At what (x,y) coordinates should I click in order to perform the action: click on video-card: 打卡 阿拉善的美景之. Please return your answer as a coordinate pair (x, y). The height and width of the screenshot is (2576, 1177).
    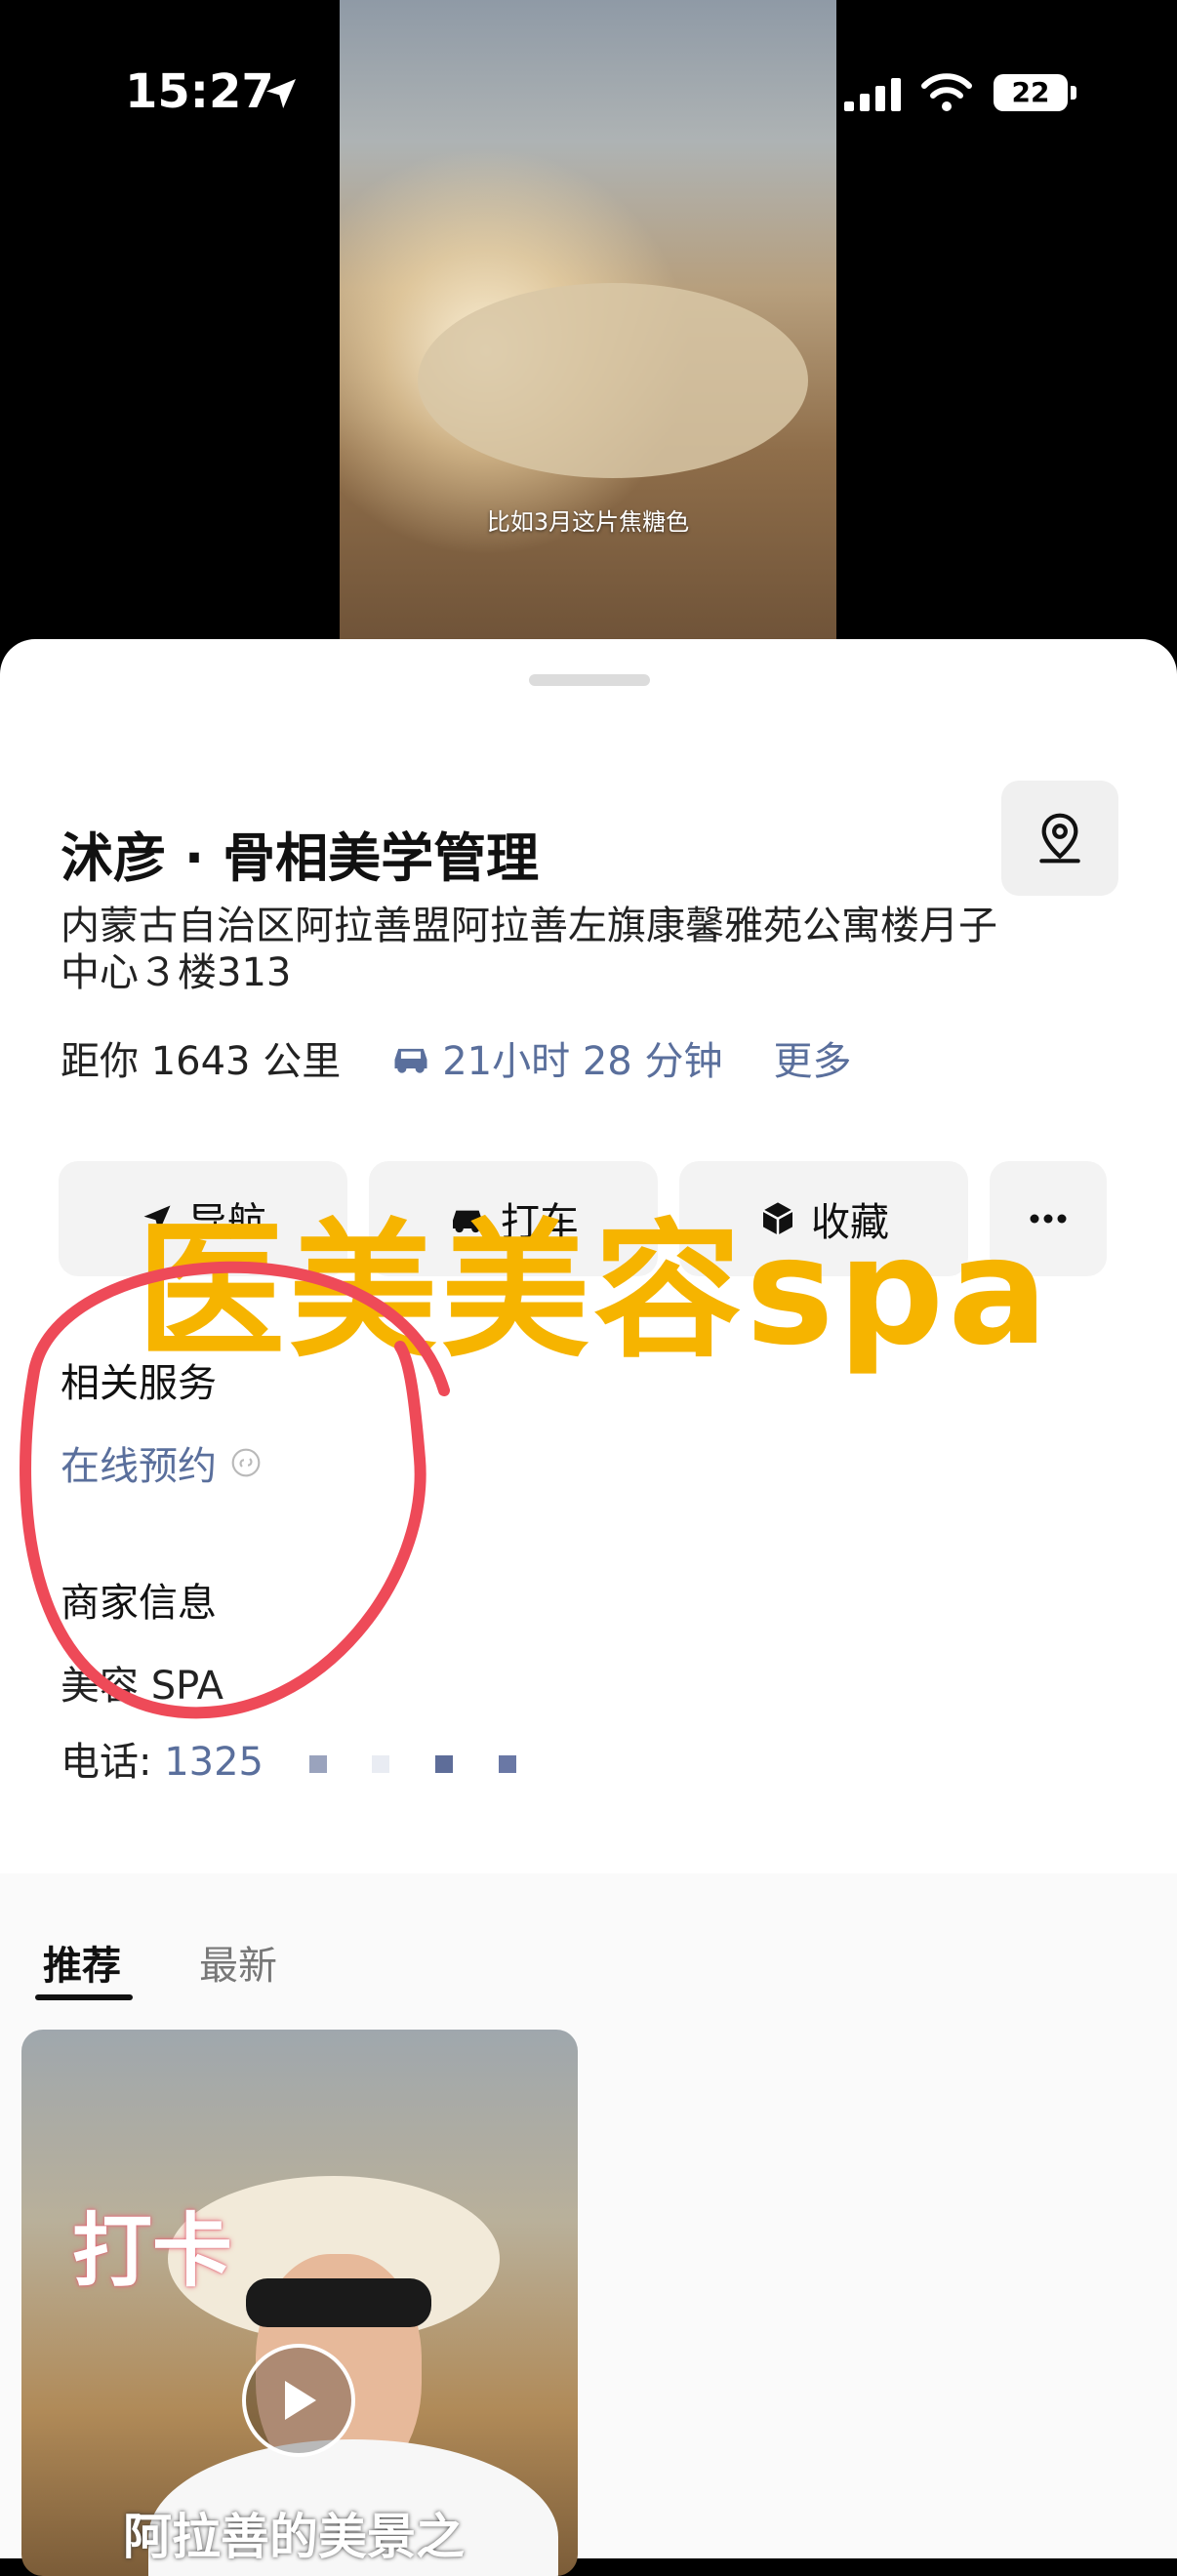
    Looking at the image, I should click on (300, 2303).